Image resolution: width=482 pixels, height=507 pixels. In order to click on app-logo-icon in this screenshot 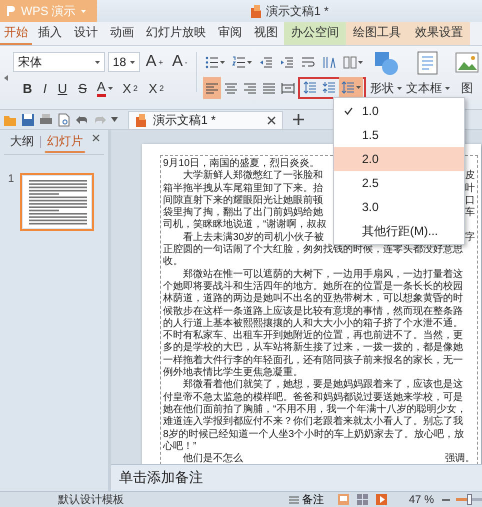, I will do `click(11, 11)`.